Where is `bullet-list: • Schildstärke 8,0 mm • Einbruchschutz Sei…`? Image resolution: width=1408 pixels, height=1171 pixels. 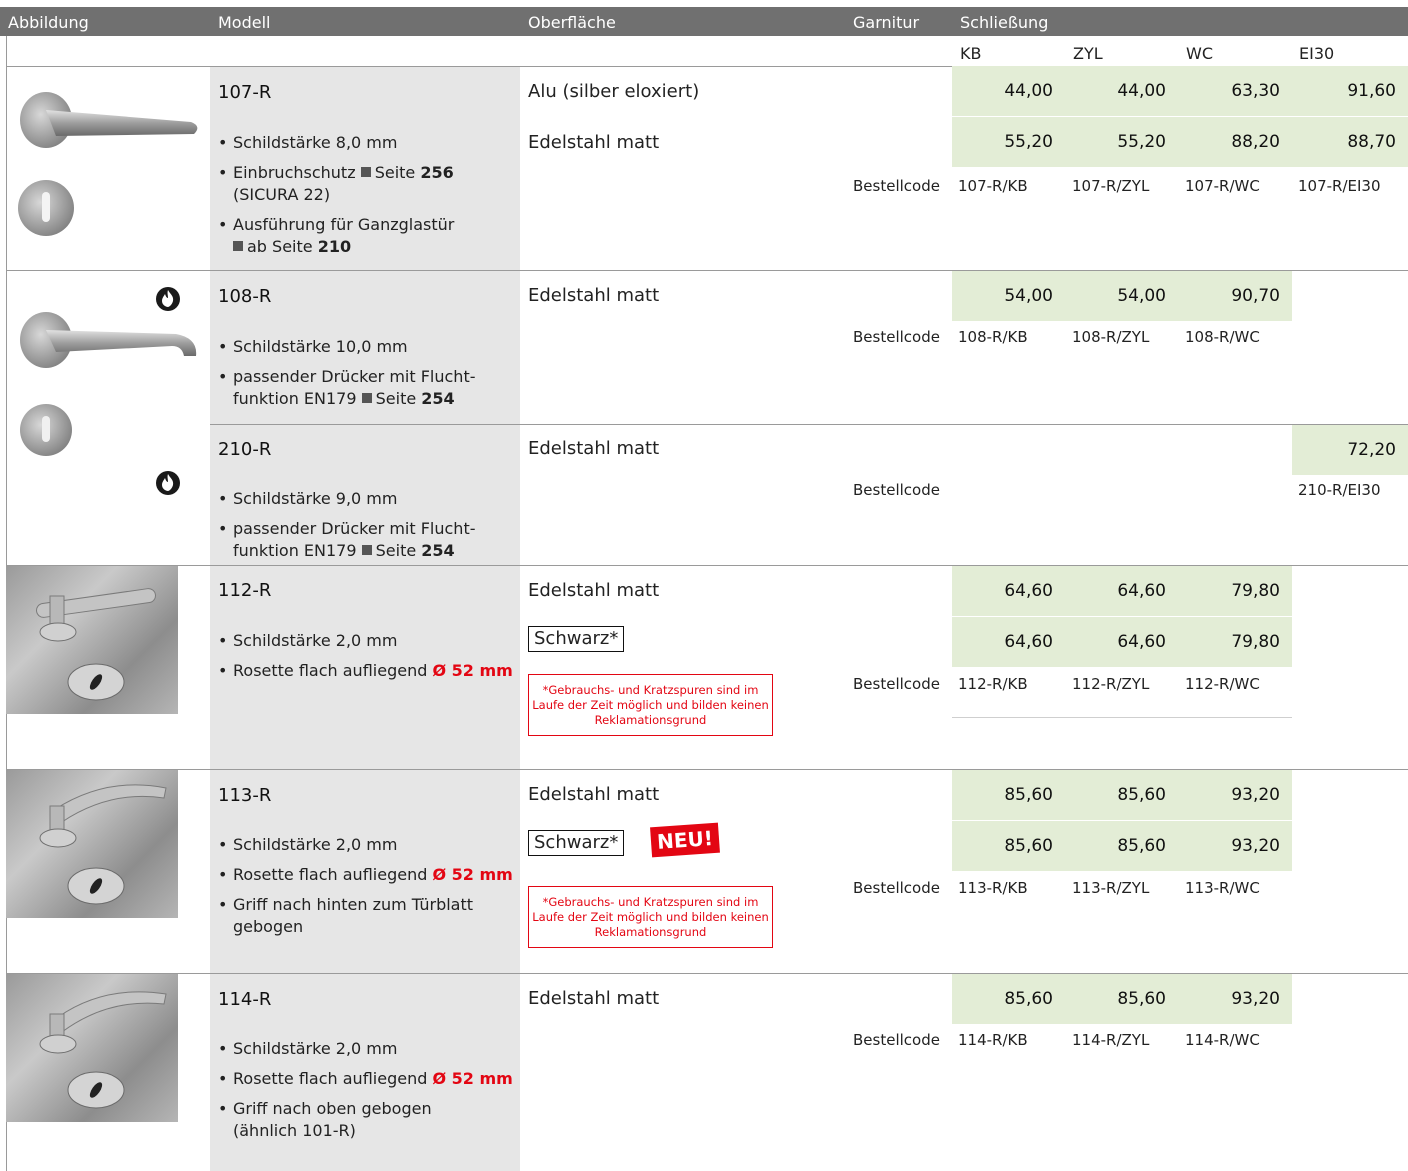
bullet-list: • Schildstärke 8,0 mm • Einbruchschutz Sei… is located at coordinates (336, 194).